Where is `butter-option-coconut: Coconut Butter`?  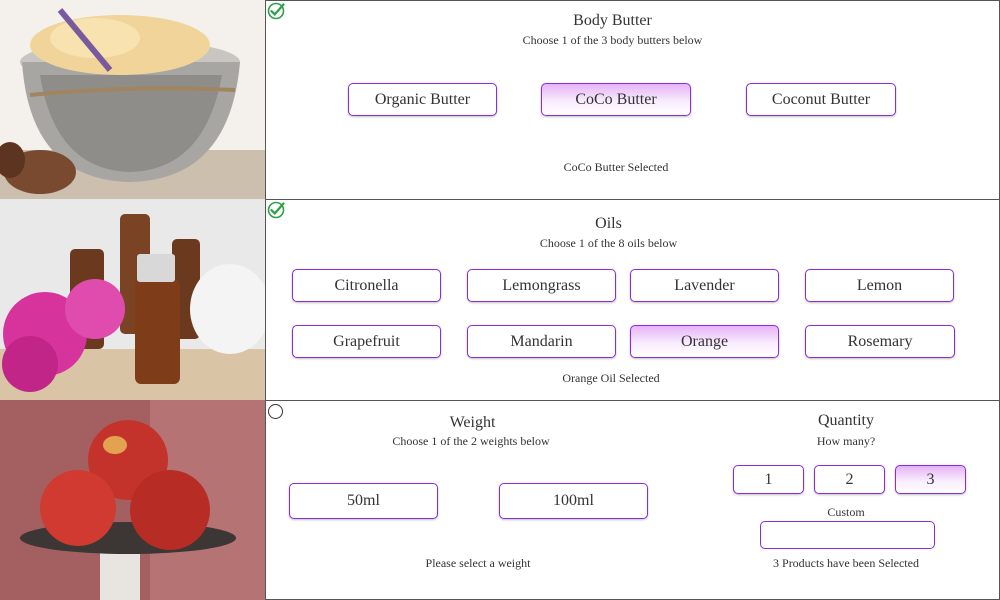
butter-option-coconut: Coconut Butter is located at coordinates (821, 99).